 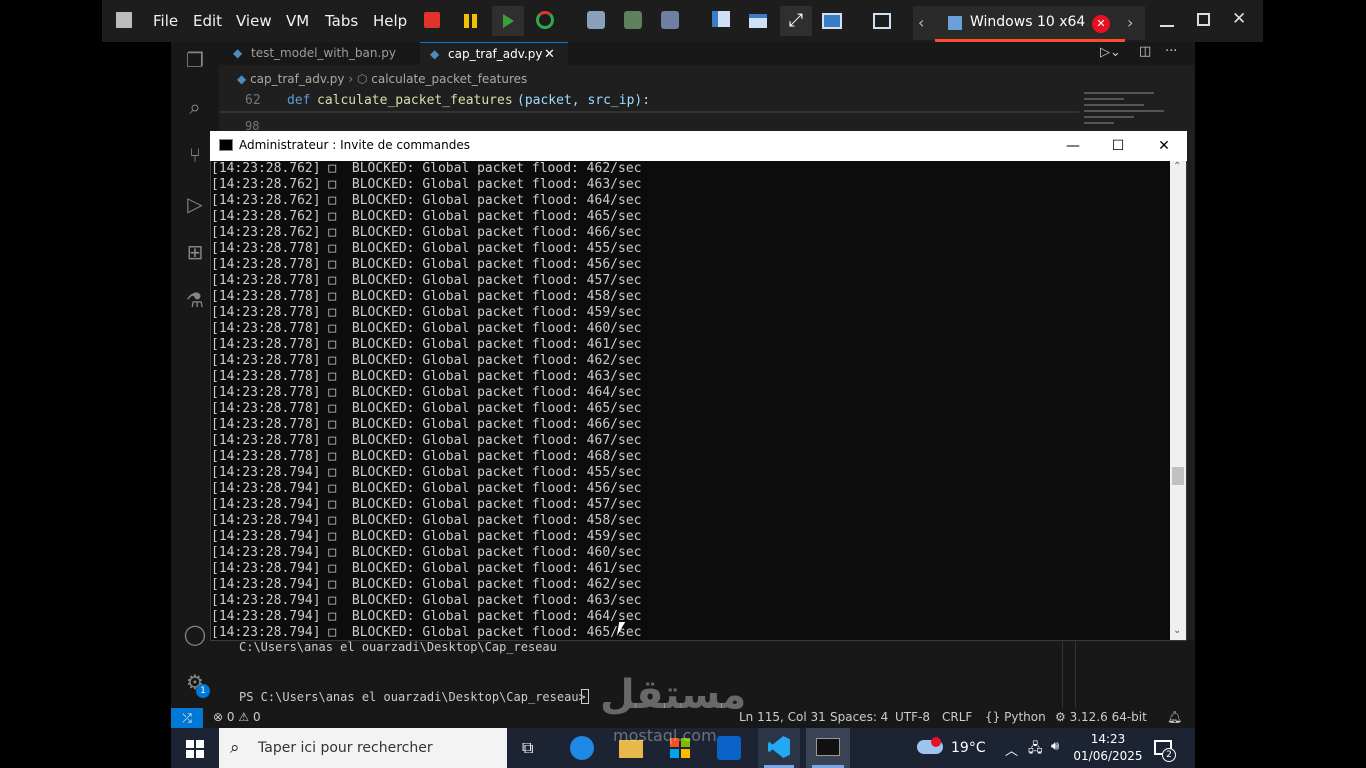 What do you see at coordinates (782, 717) in the screenshot?
I see `cursor-position: Ln 115, Col 31` at bounding box center [782, 717].